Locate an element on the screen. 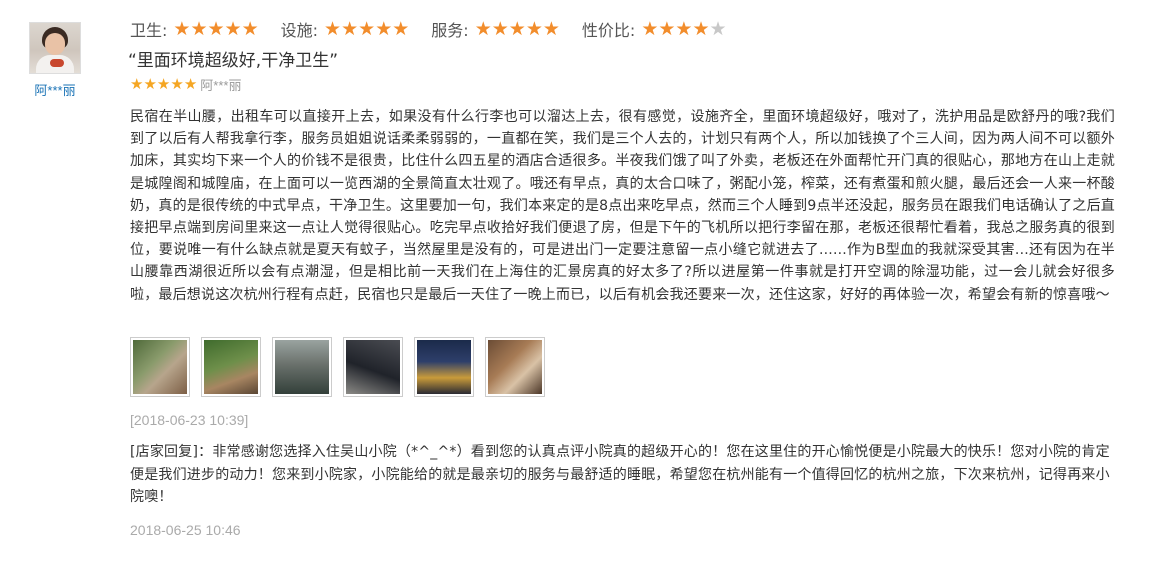 The image size is (1159, 562). review-meta: ★ ★ ★ ★ ★ 阿***丽 is located at coordinates (185, 84).